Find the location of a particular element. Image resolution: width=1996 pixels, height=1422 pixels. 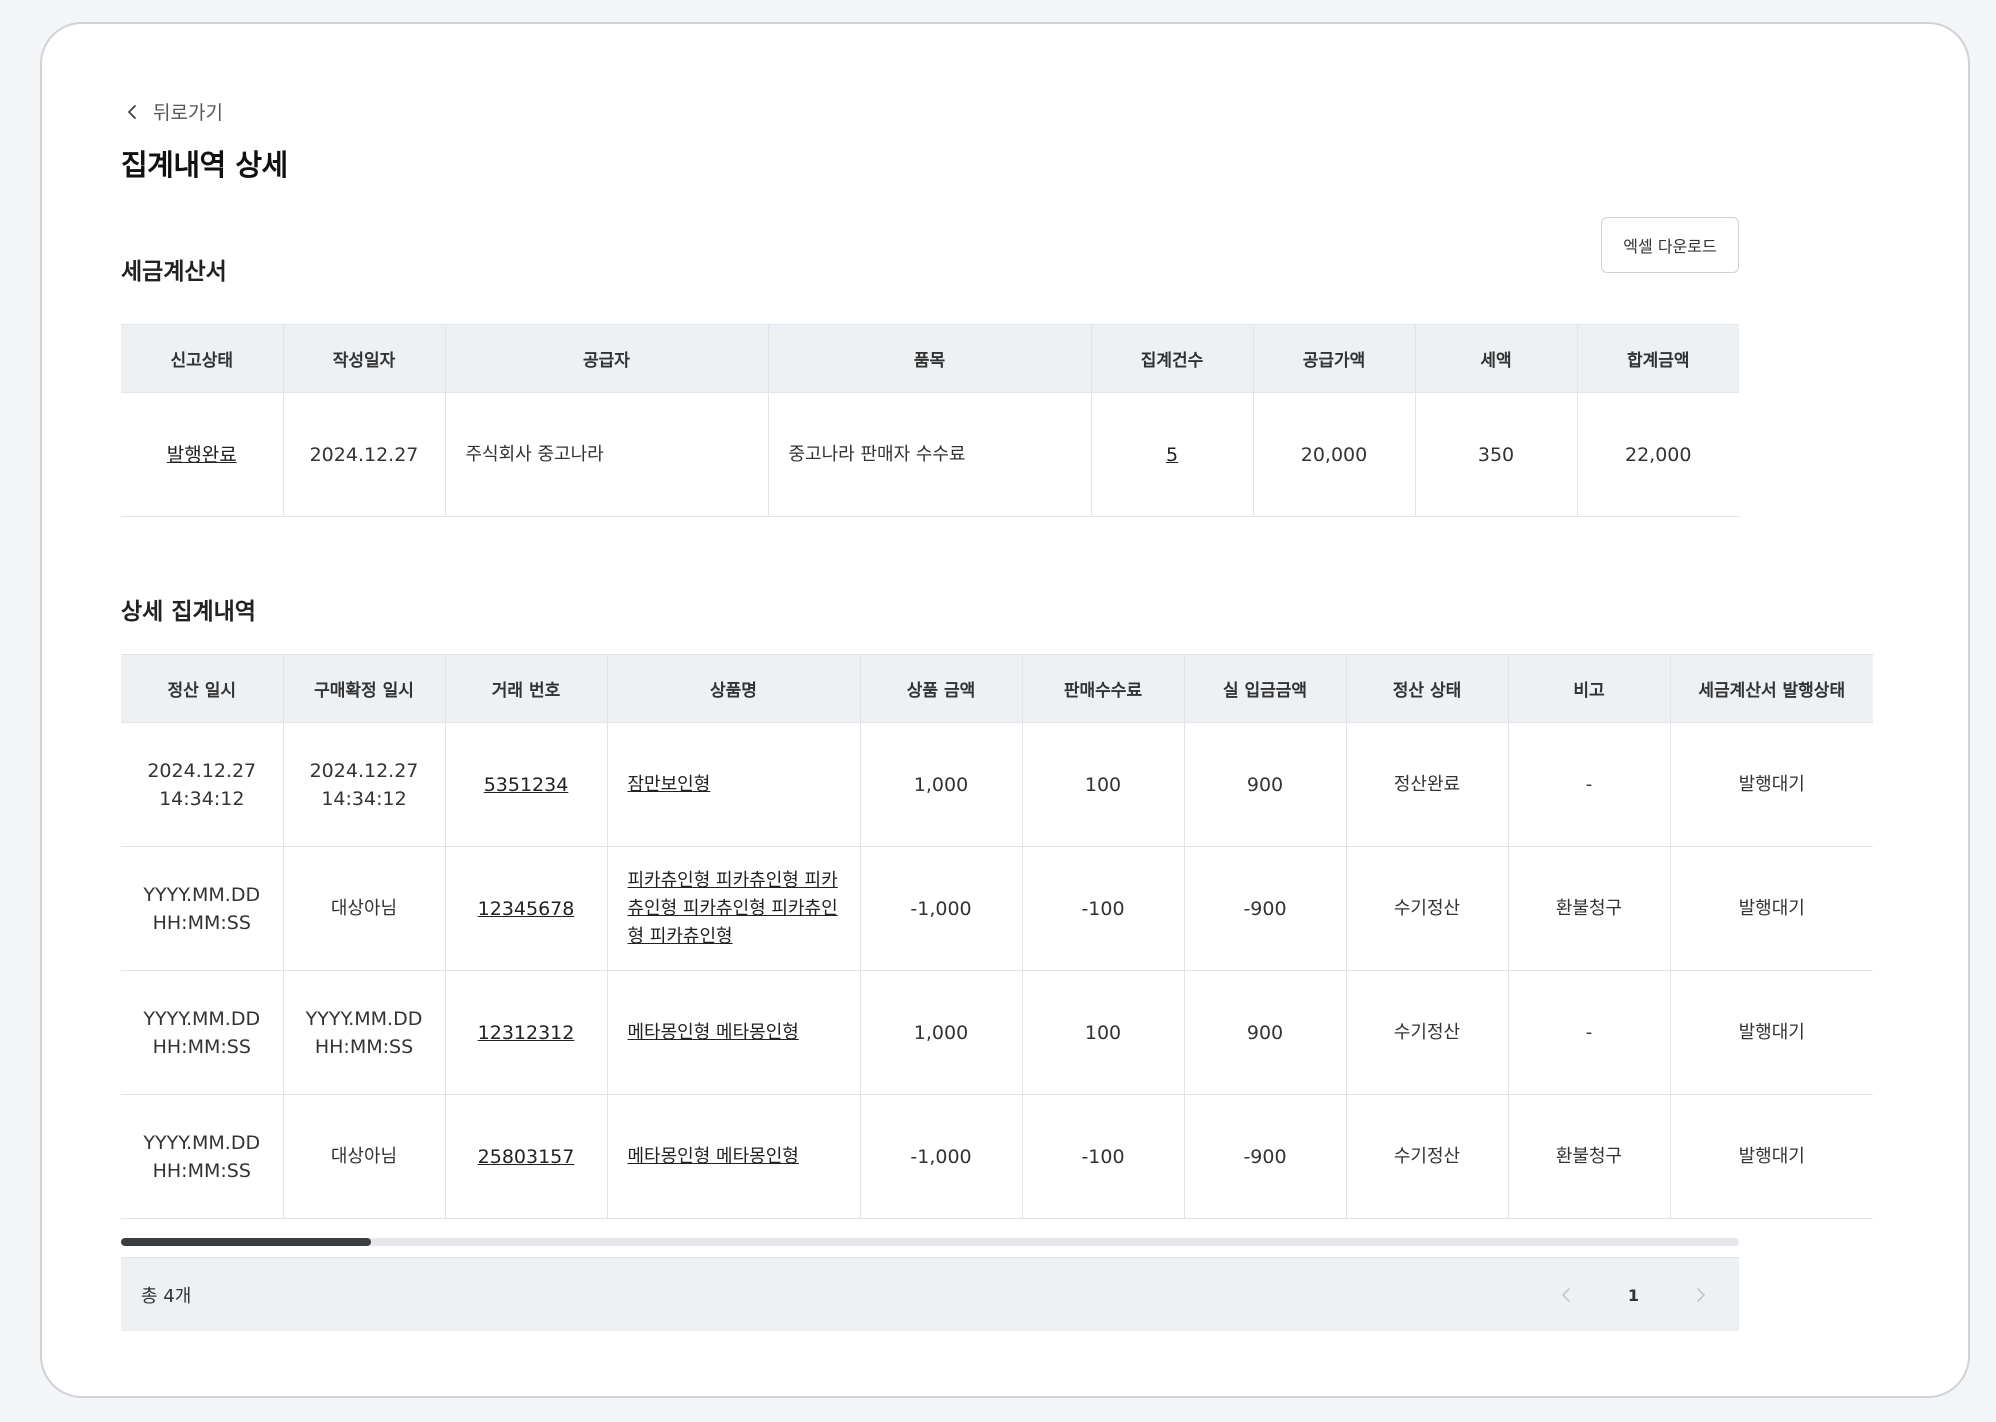

back-link: 뒤로가기 is located at coordinates (172, 111).